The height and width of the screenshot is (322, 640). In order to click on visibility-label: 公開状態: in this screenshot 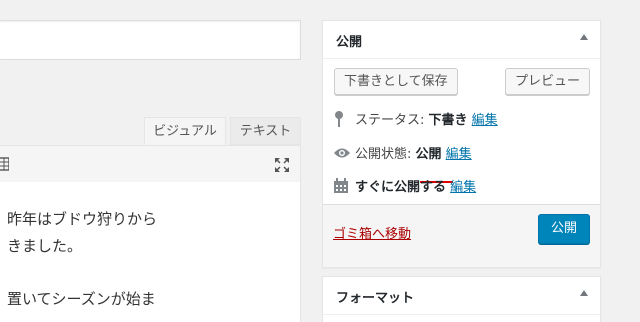, I will do `click(385, 154)`.